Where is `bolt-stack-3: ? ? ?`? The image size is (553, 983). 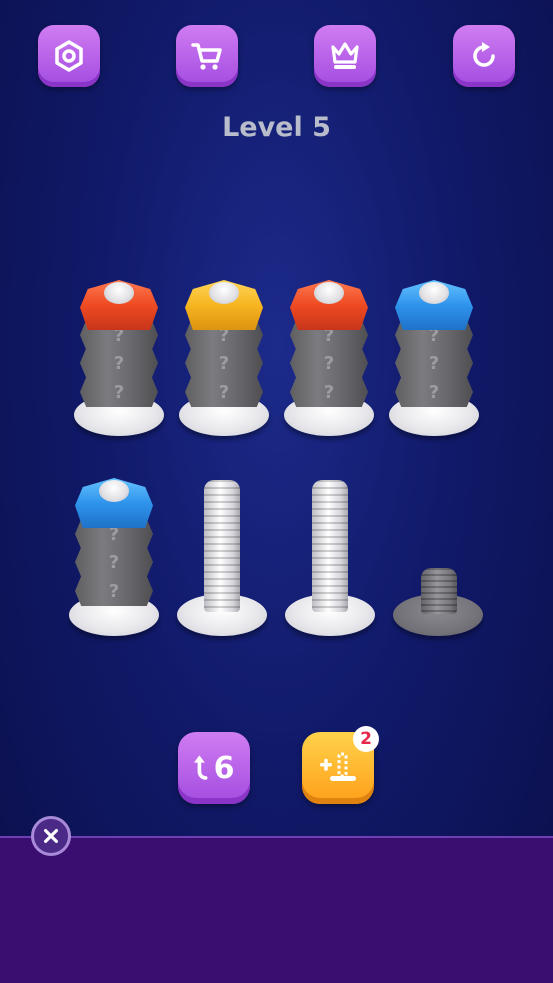 bolt-stack-3: ? ? ? is located at coordinates (329, 358).